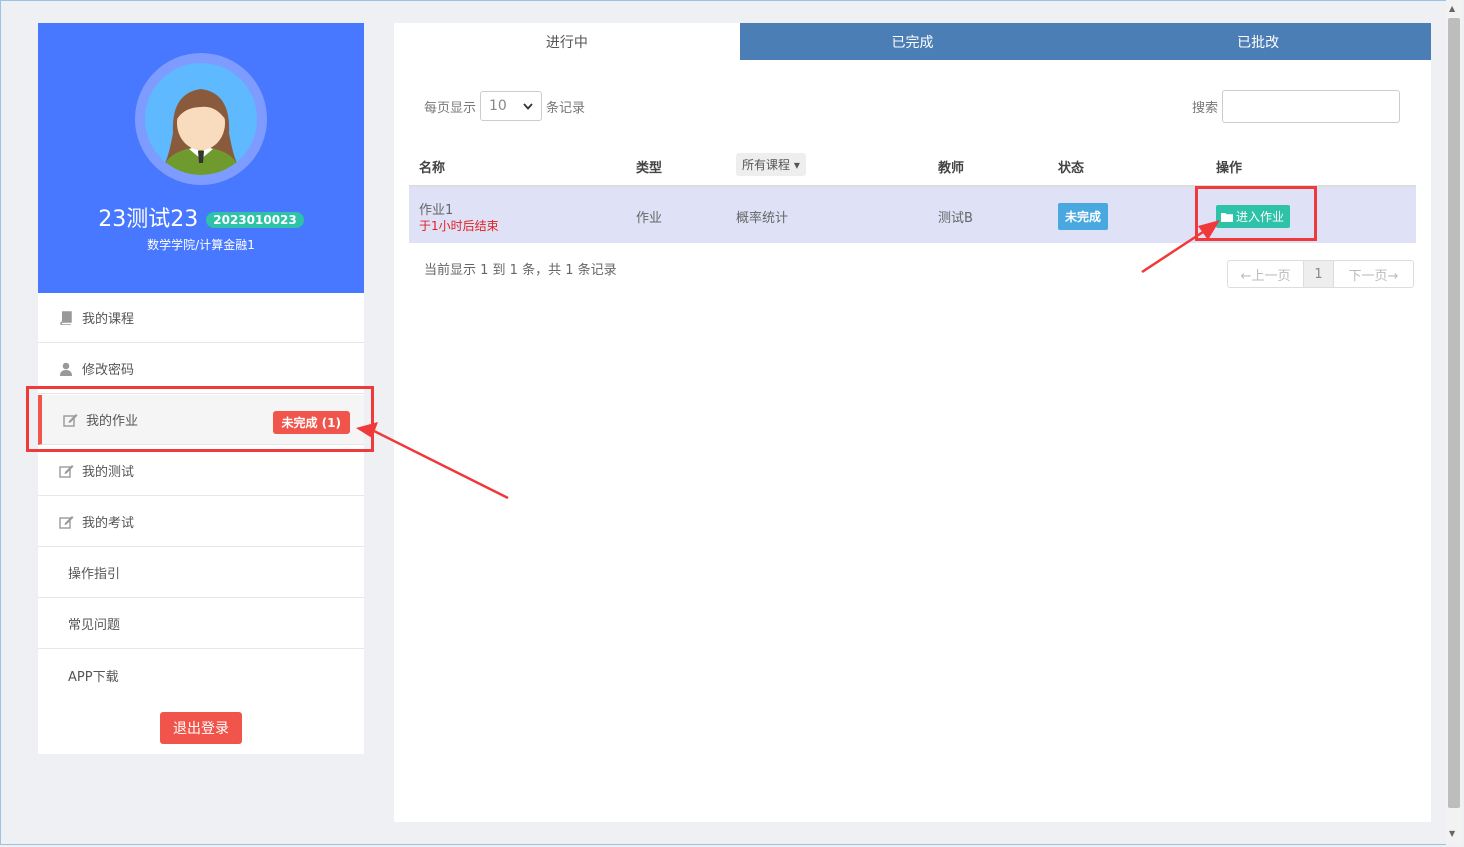 Image resolution: width=1464 pixels, height=847 pixels. I want to click on arrow-line-homework, so click(440, 464).